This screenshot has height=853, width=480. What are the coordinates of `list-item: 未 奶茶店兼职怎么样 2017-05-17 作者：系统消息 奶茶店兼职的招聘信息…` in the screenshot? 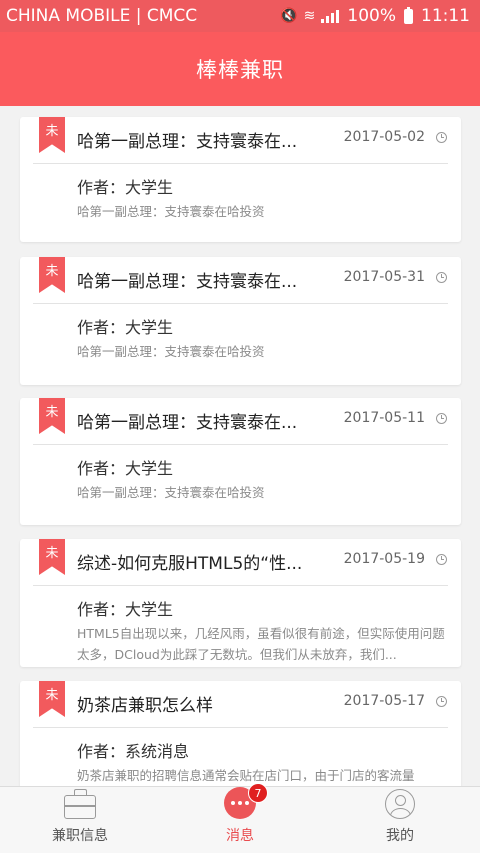 It's located at (240, 733).